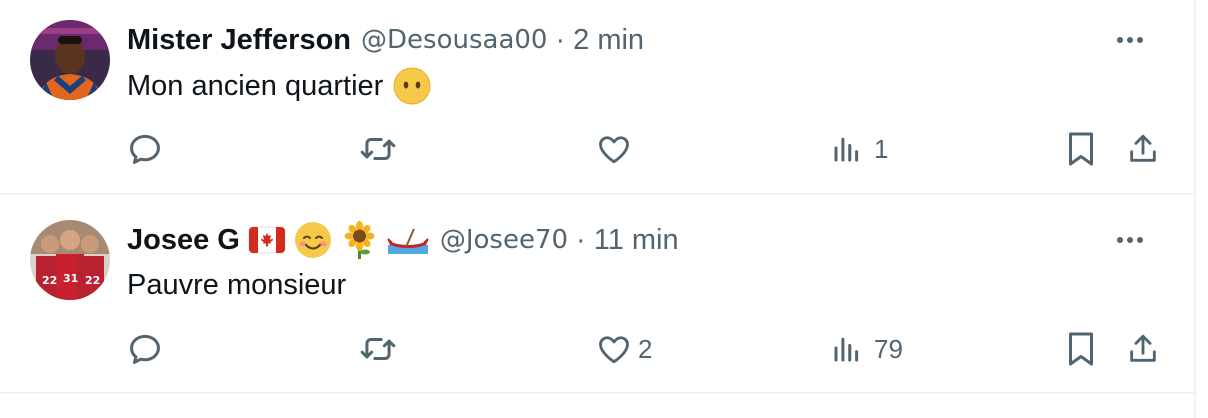  I want to click on like-button, so click(617, 149).